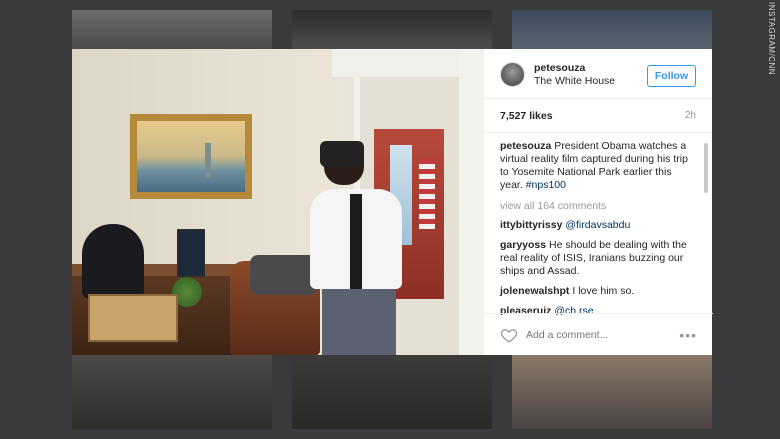 Image resolution: width=780 pixels, height=439 pixels. Describe the element at coordinates (531, 225) in the screenshot. I see `comment-username: ittybittyrissy` at that location.